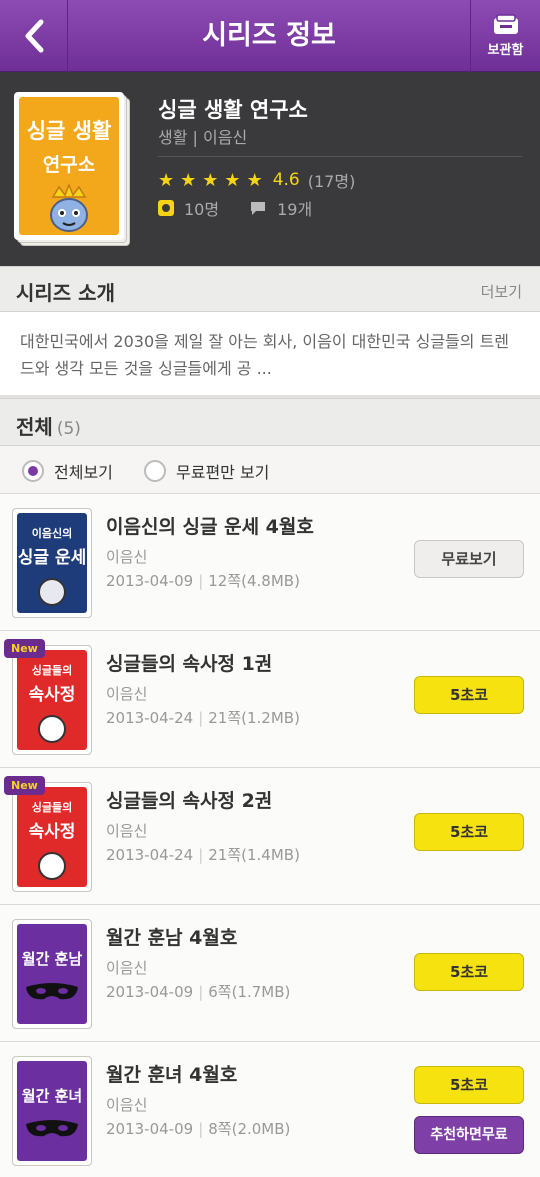  What do you see at coordinates (52, 974) in the screenshot?
I see `item-thumbnail: 월간 훈남` at bounding box center [52, 974].